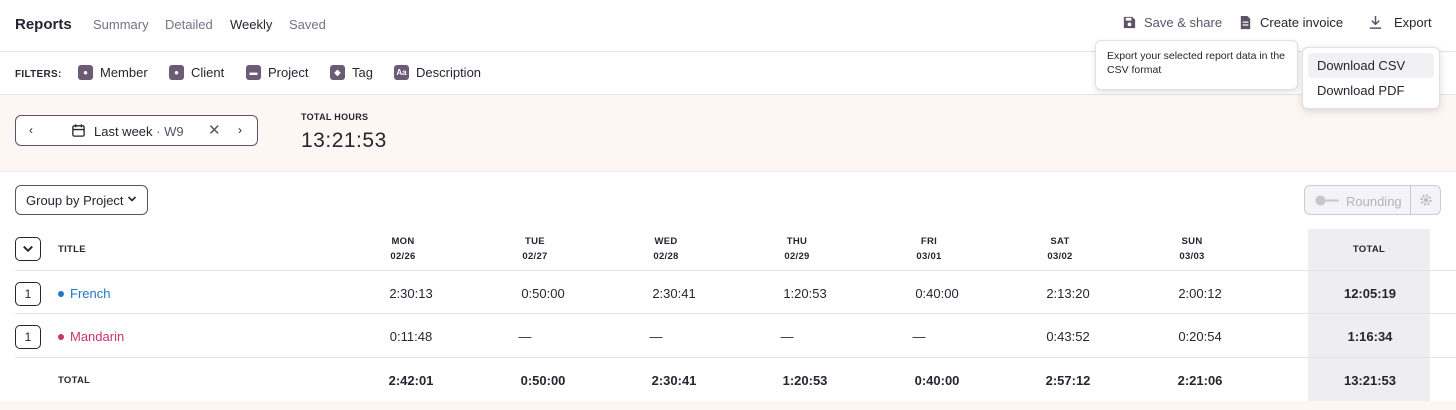 Image resolution: width=1456 pixels, height=410 pixels. I want to click on member-icon: ●, so click(85, 72).